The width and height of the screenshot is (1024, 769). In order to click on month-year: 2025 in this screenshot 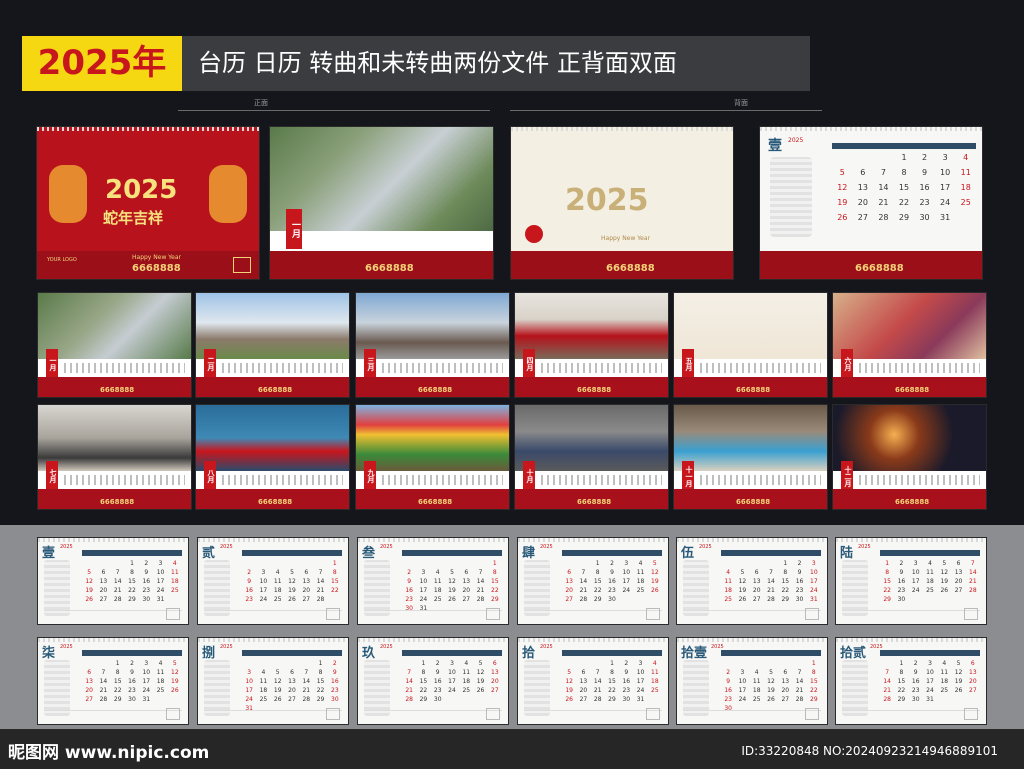, I will do `click(386, 547)`.